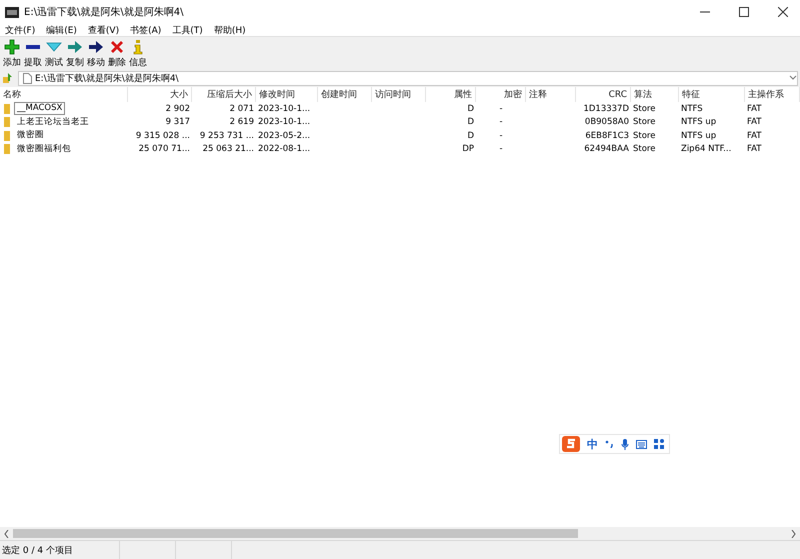 This screenshot has height=559, width=800. What do you see at coordinates (592, 444) in the screenshot?
I see `ime-mode: 中` at bounding box center [592, 444].